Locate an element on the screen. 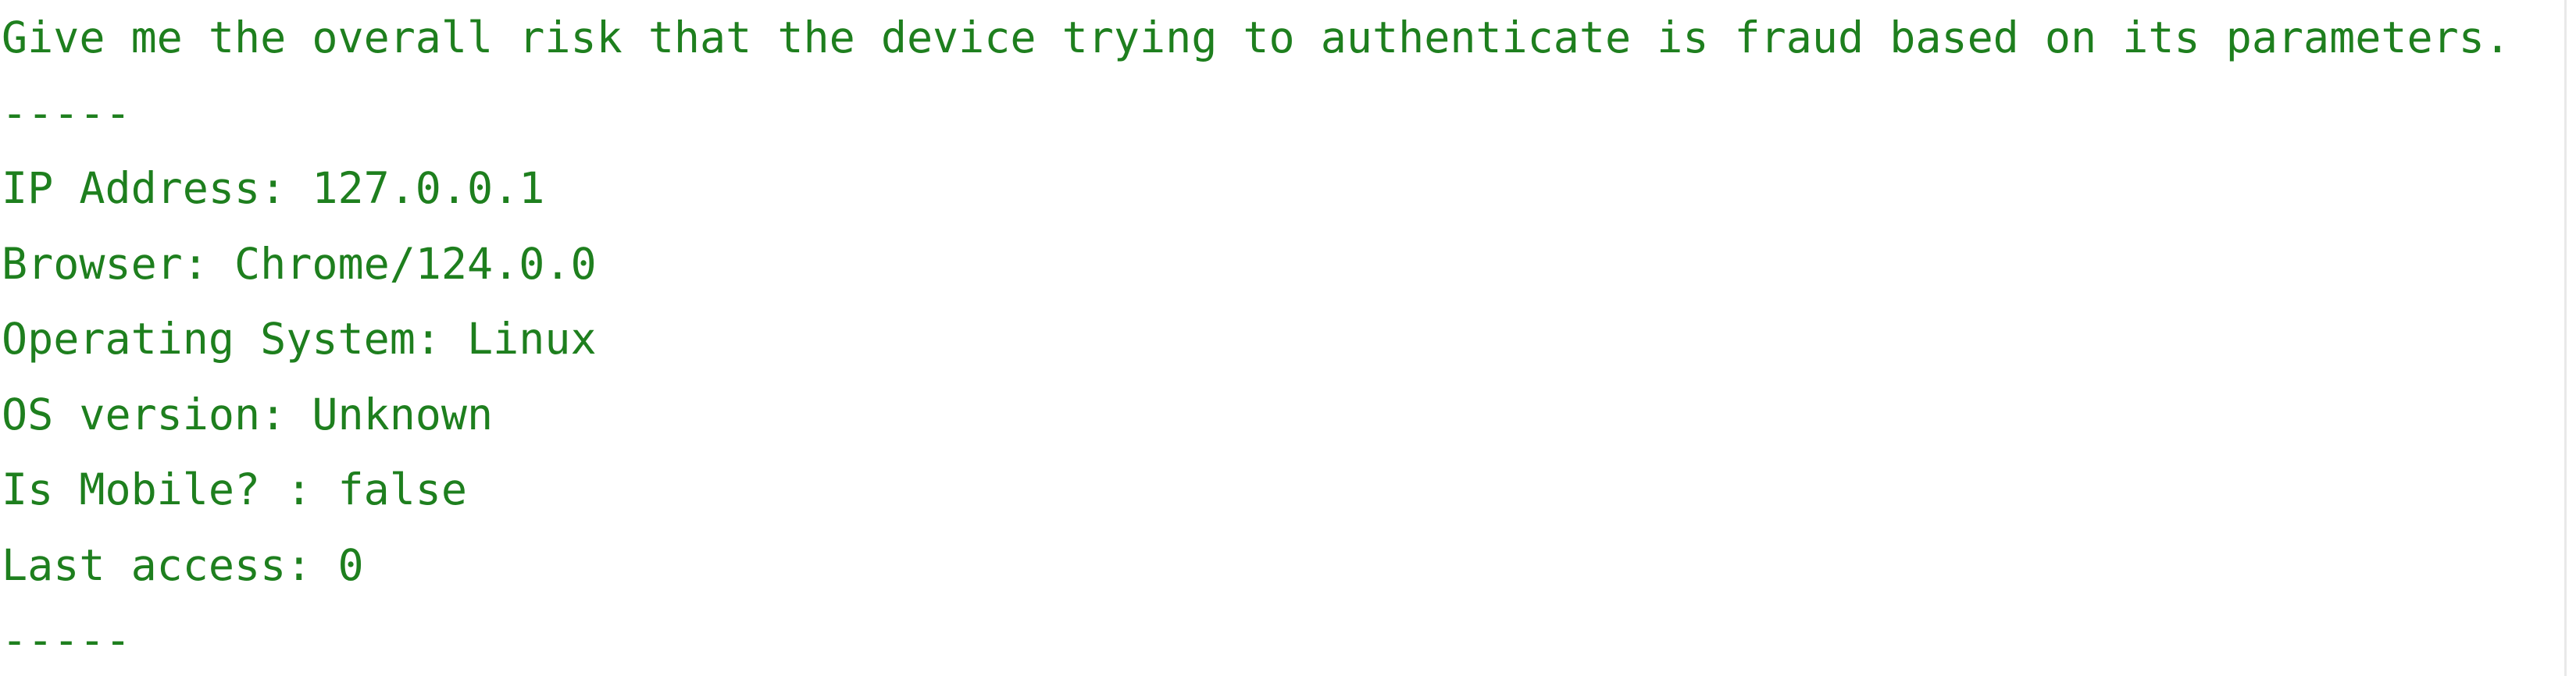  is-mobile-line: Is Mobile? : false is located at coordinates (235, 489).